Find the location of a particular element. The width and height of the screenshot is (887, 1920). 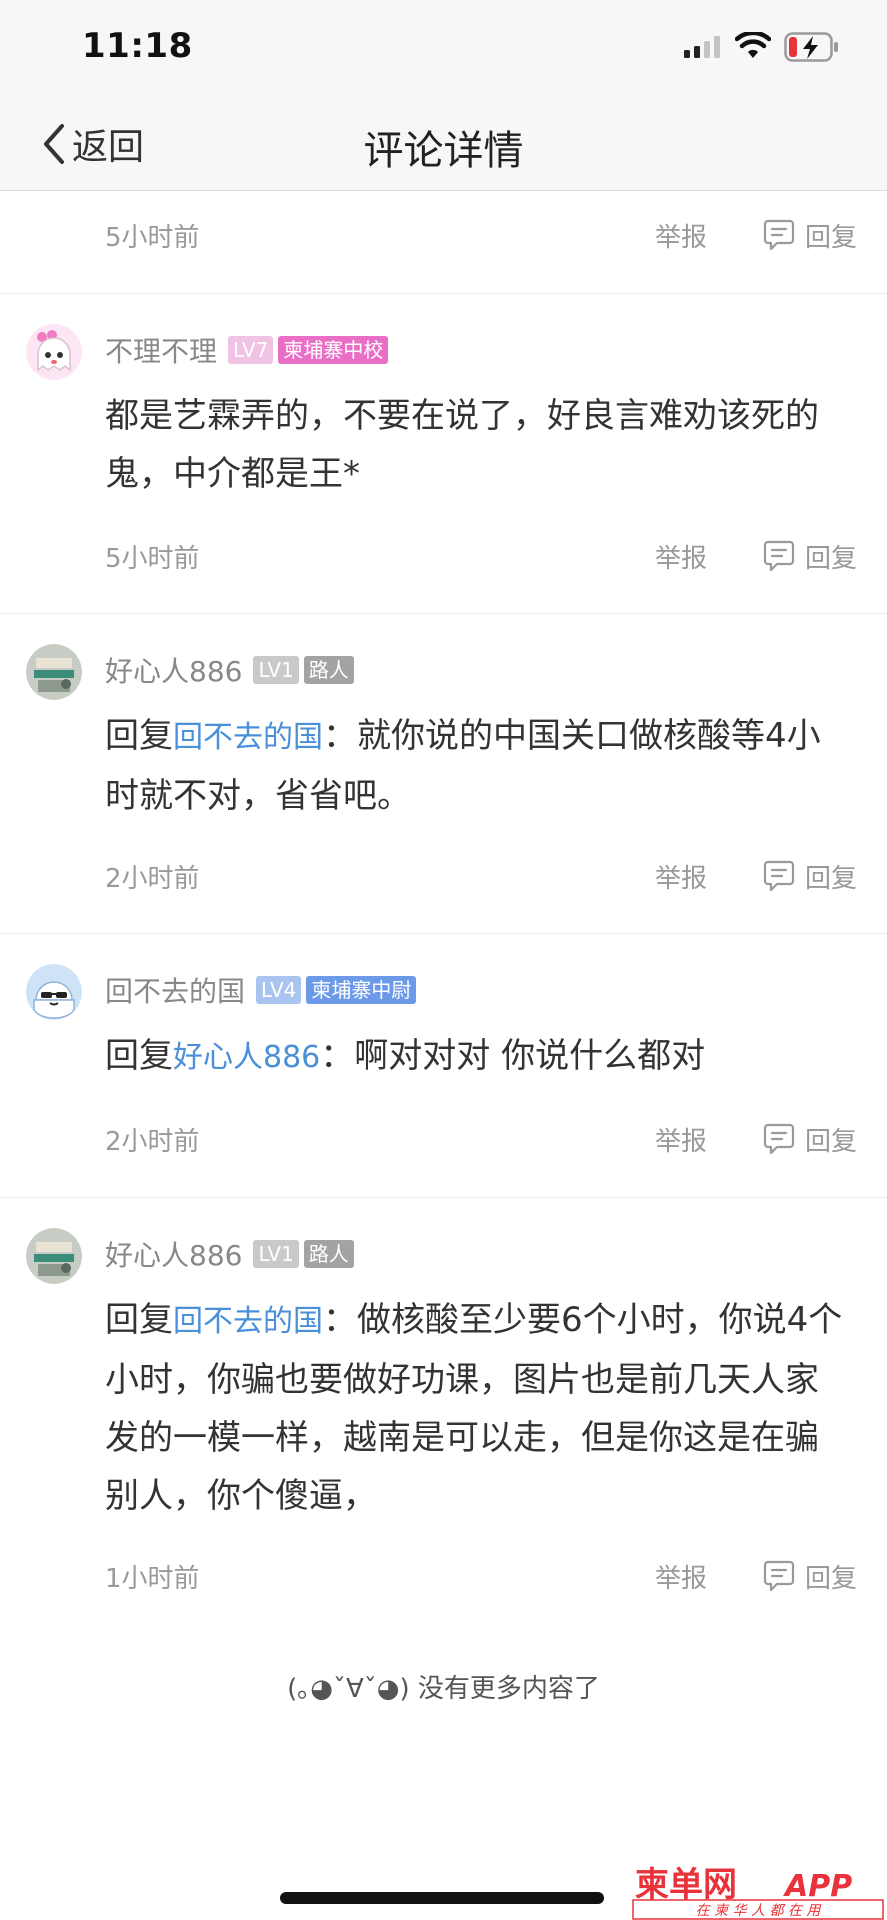

site-watermark-logo: 柬单网 APP 在 柬 华 人 都 在 用 is located at coordinates (758, 1892).